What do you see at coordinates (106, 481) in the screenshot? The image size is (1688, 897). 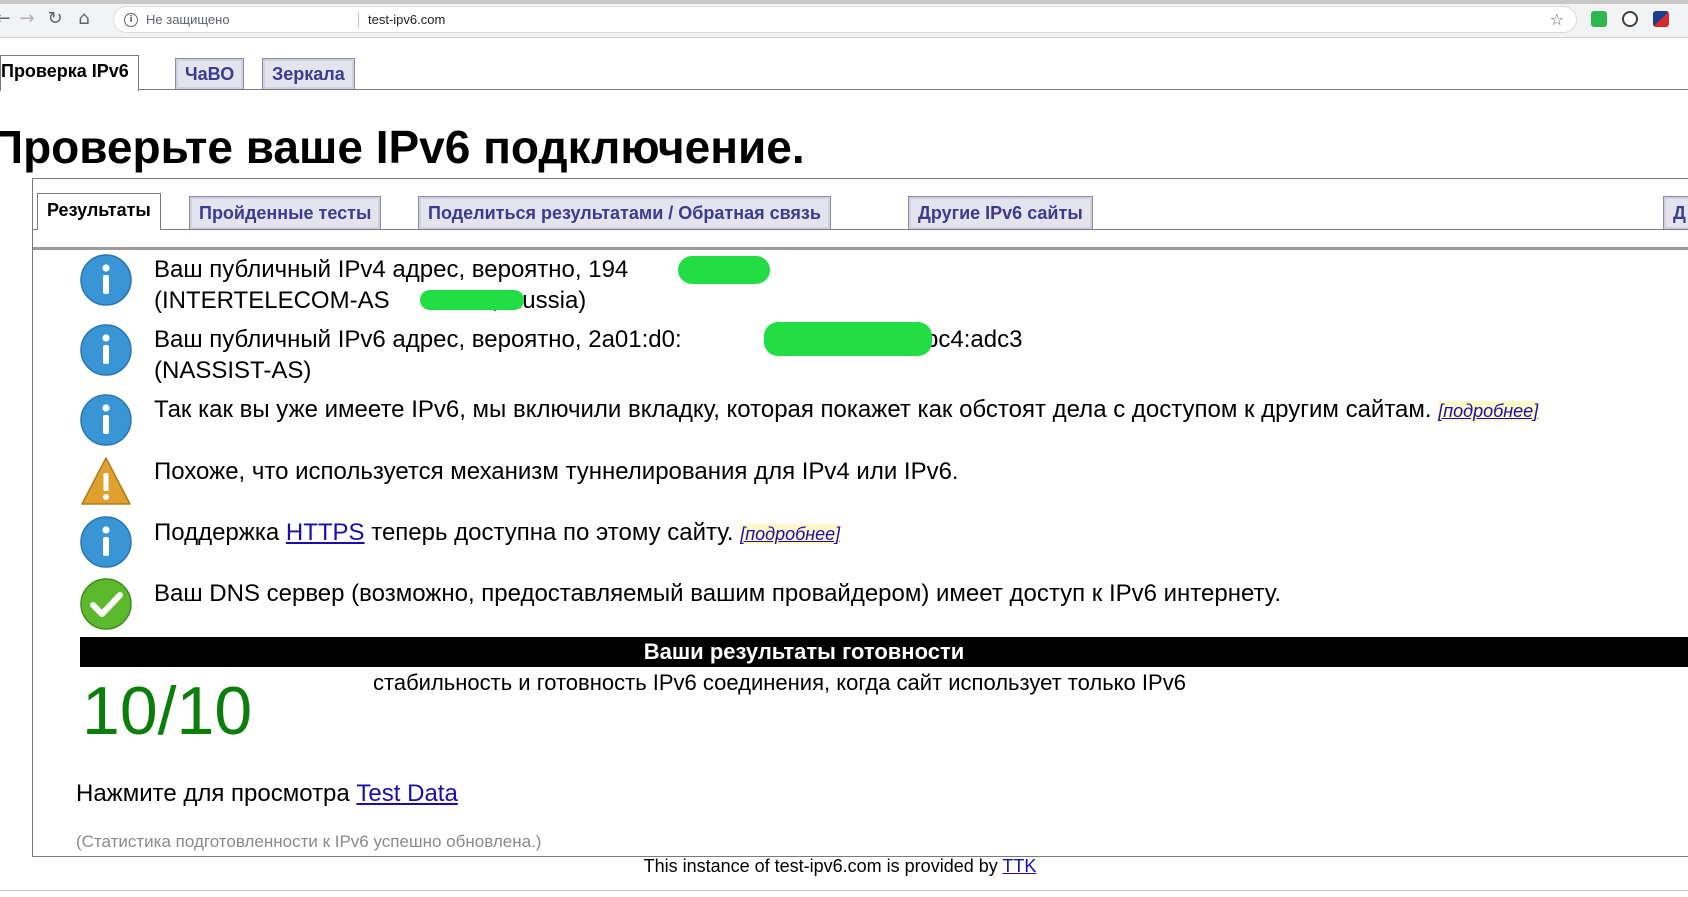 I see `warning-icon` at bounding box center [106, 481].